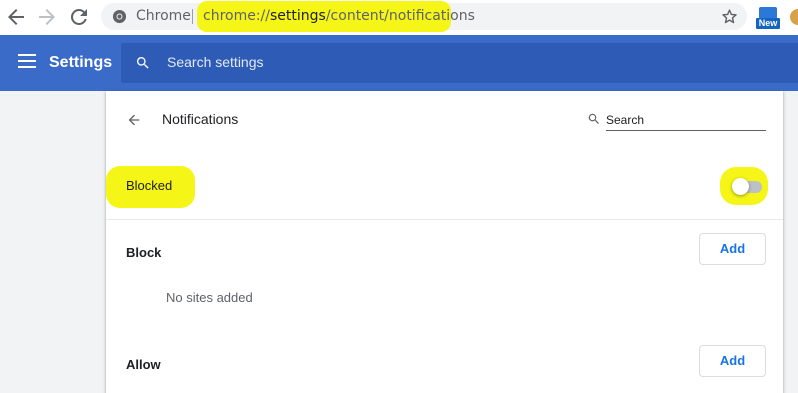 The image size is (798, 393). What do you see at coordinates (209, 297) in the screenshot?
I see `block-empty-text: No sites added` at bounding box center [209, 297].